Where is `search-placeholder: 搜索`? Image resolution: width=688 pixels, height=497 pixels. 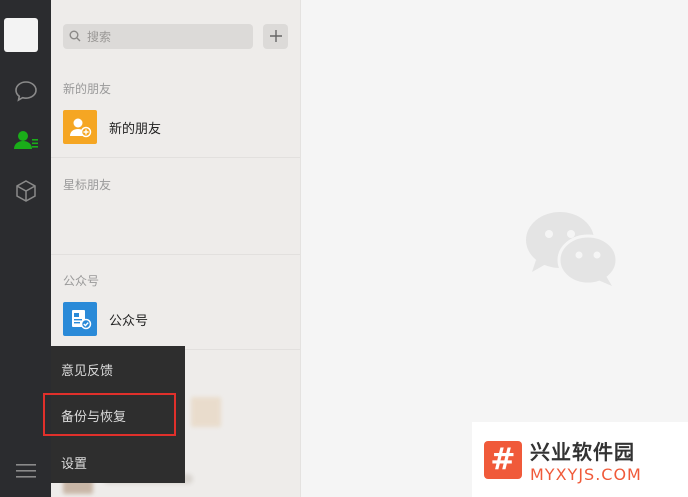
search-placeholder: 搜索 is located at coordinates (99, 37).